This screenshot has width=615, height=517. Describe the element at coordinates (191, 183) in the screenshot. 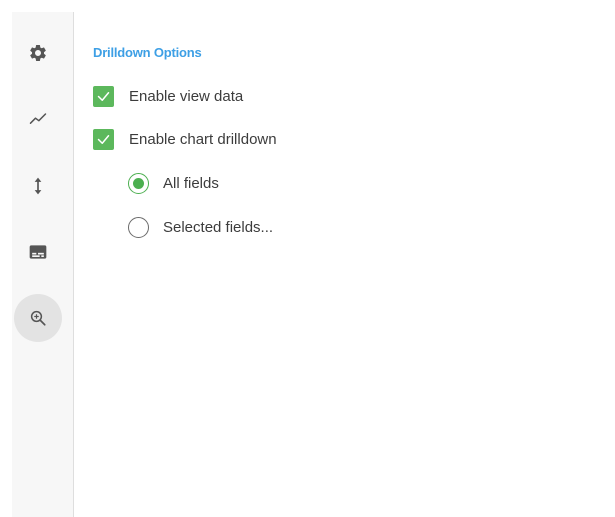

I see `all-fields-label: All fields` at that location.